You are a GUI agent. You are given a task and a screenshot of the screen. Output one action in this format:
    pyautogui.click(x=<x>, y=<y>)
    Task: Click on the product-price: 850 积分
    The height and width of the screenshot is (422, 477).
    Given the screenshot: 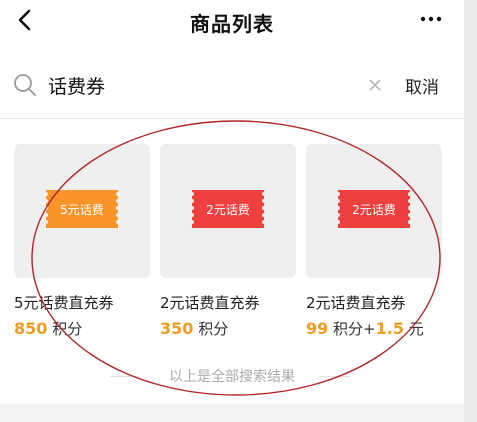 What is the action you would take?
    pyautogui.click(x=48, y=328)
    